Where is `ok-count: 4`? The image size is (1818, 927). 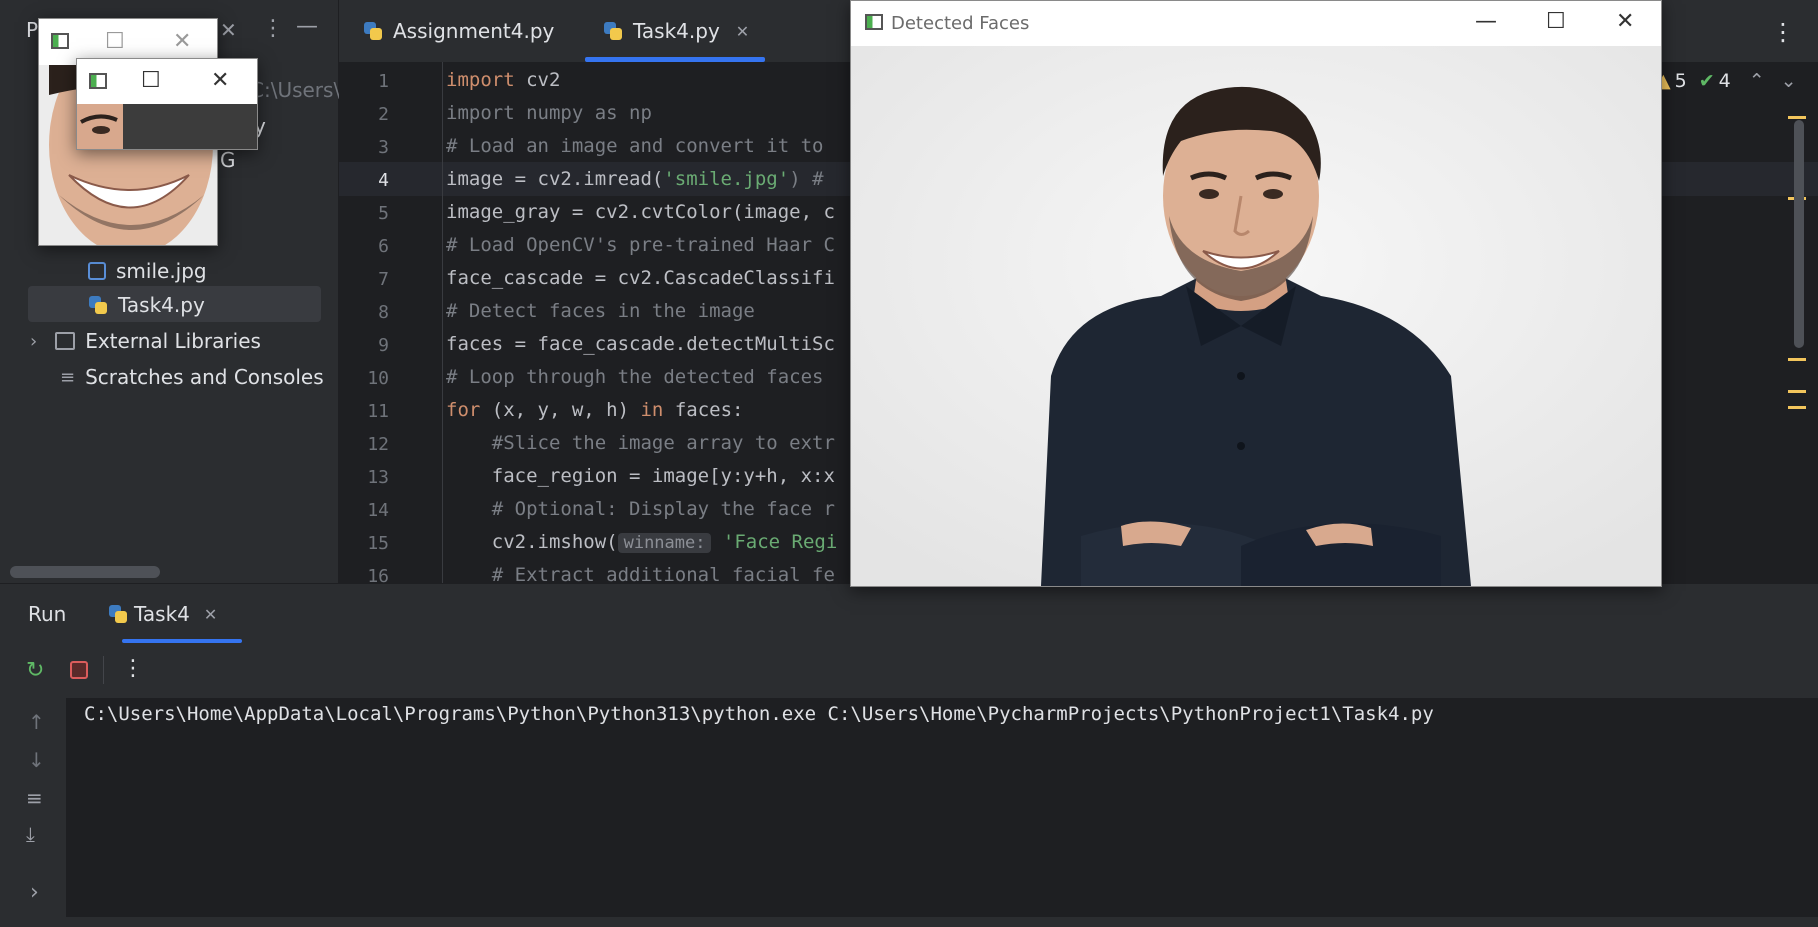 ok-count: 4 is located at coordinates (1724, 81).